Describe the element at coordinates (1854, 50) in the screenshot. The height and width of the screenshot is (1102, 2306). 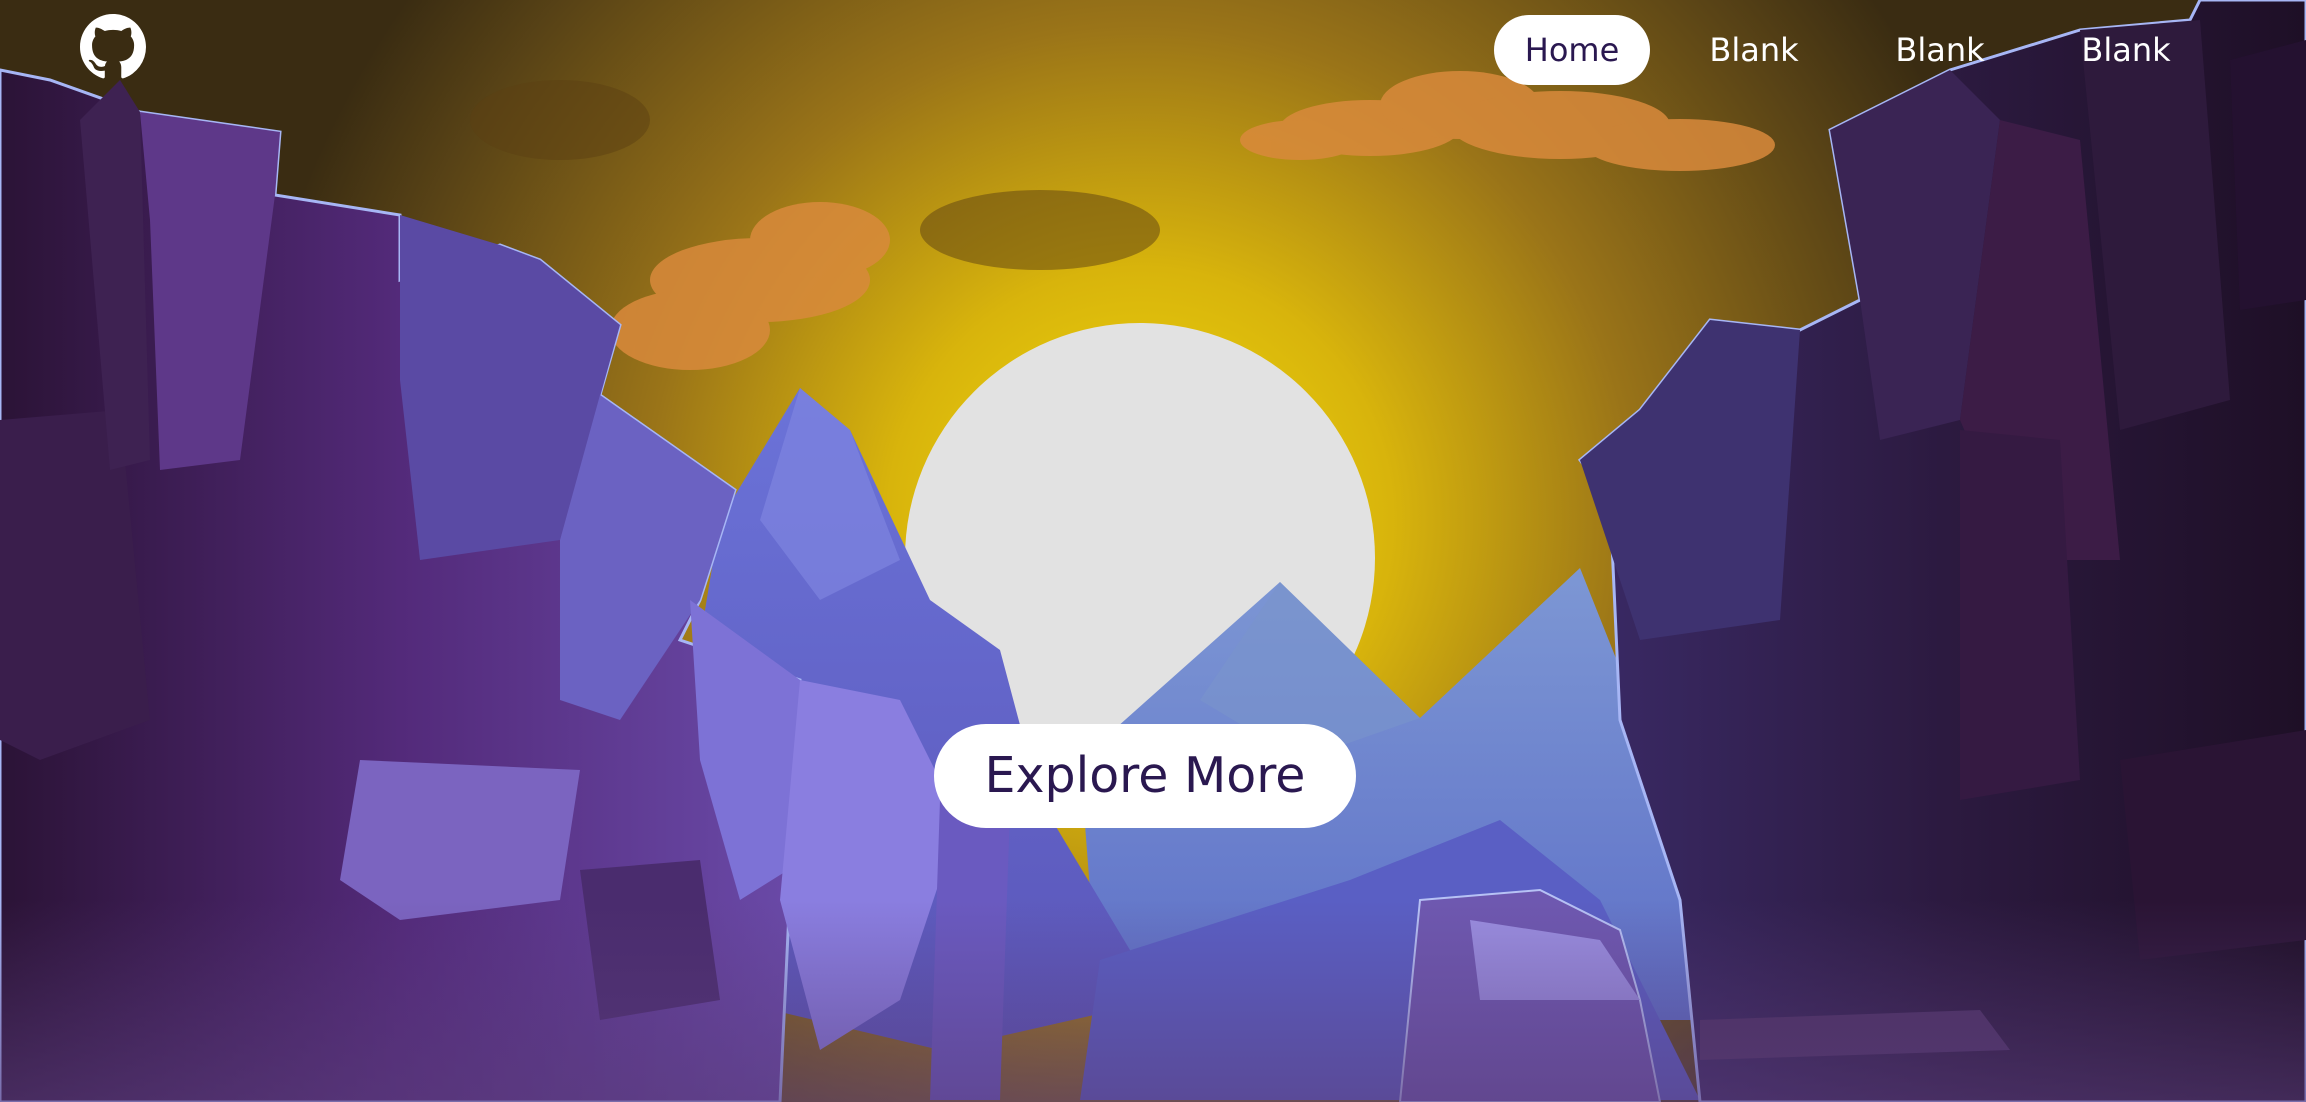
I see `main-nav: Home Blank Blank Blank` at that location.